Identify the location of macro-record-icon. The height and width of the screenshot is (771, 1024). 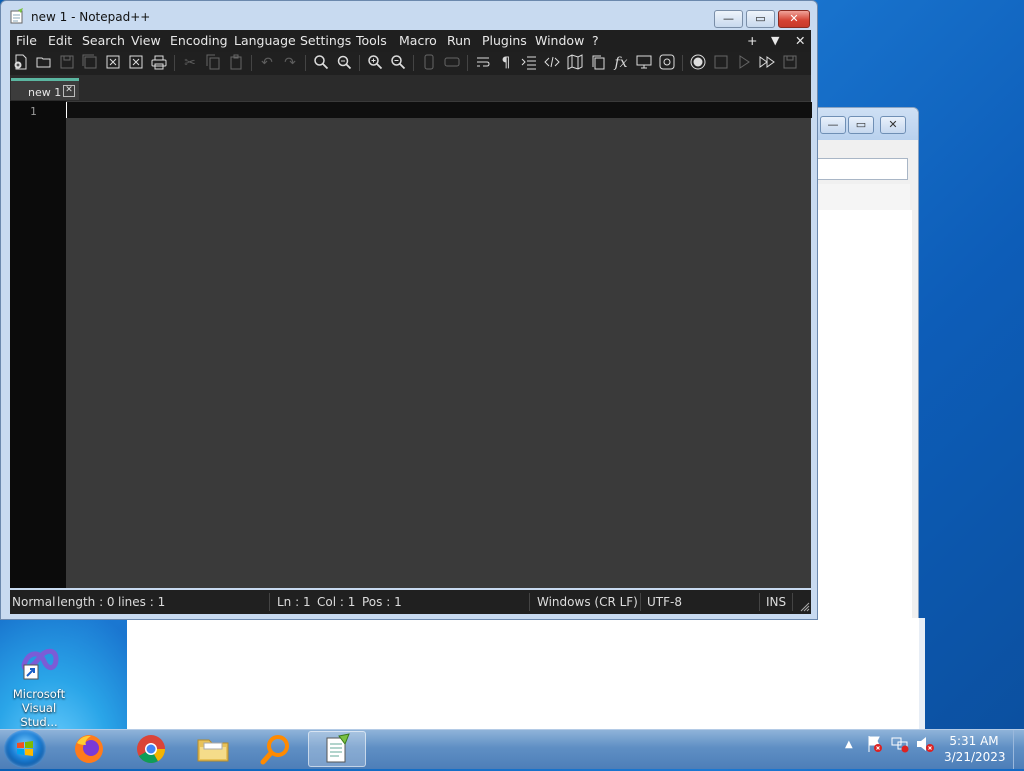
(698, 63).